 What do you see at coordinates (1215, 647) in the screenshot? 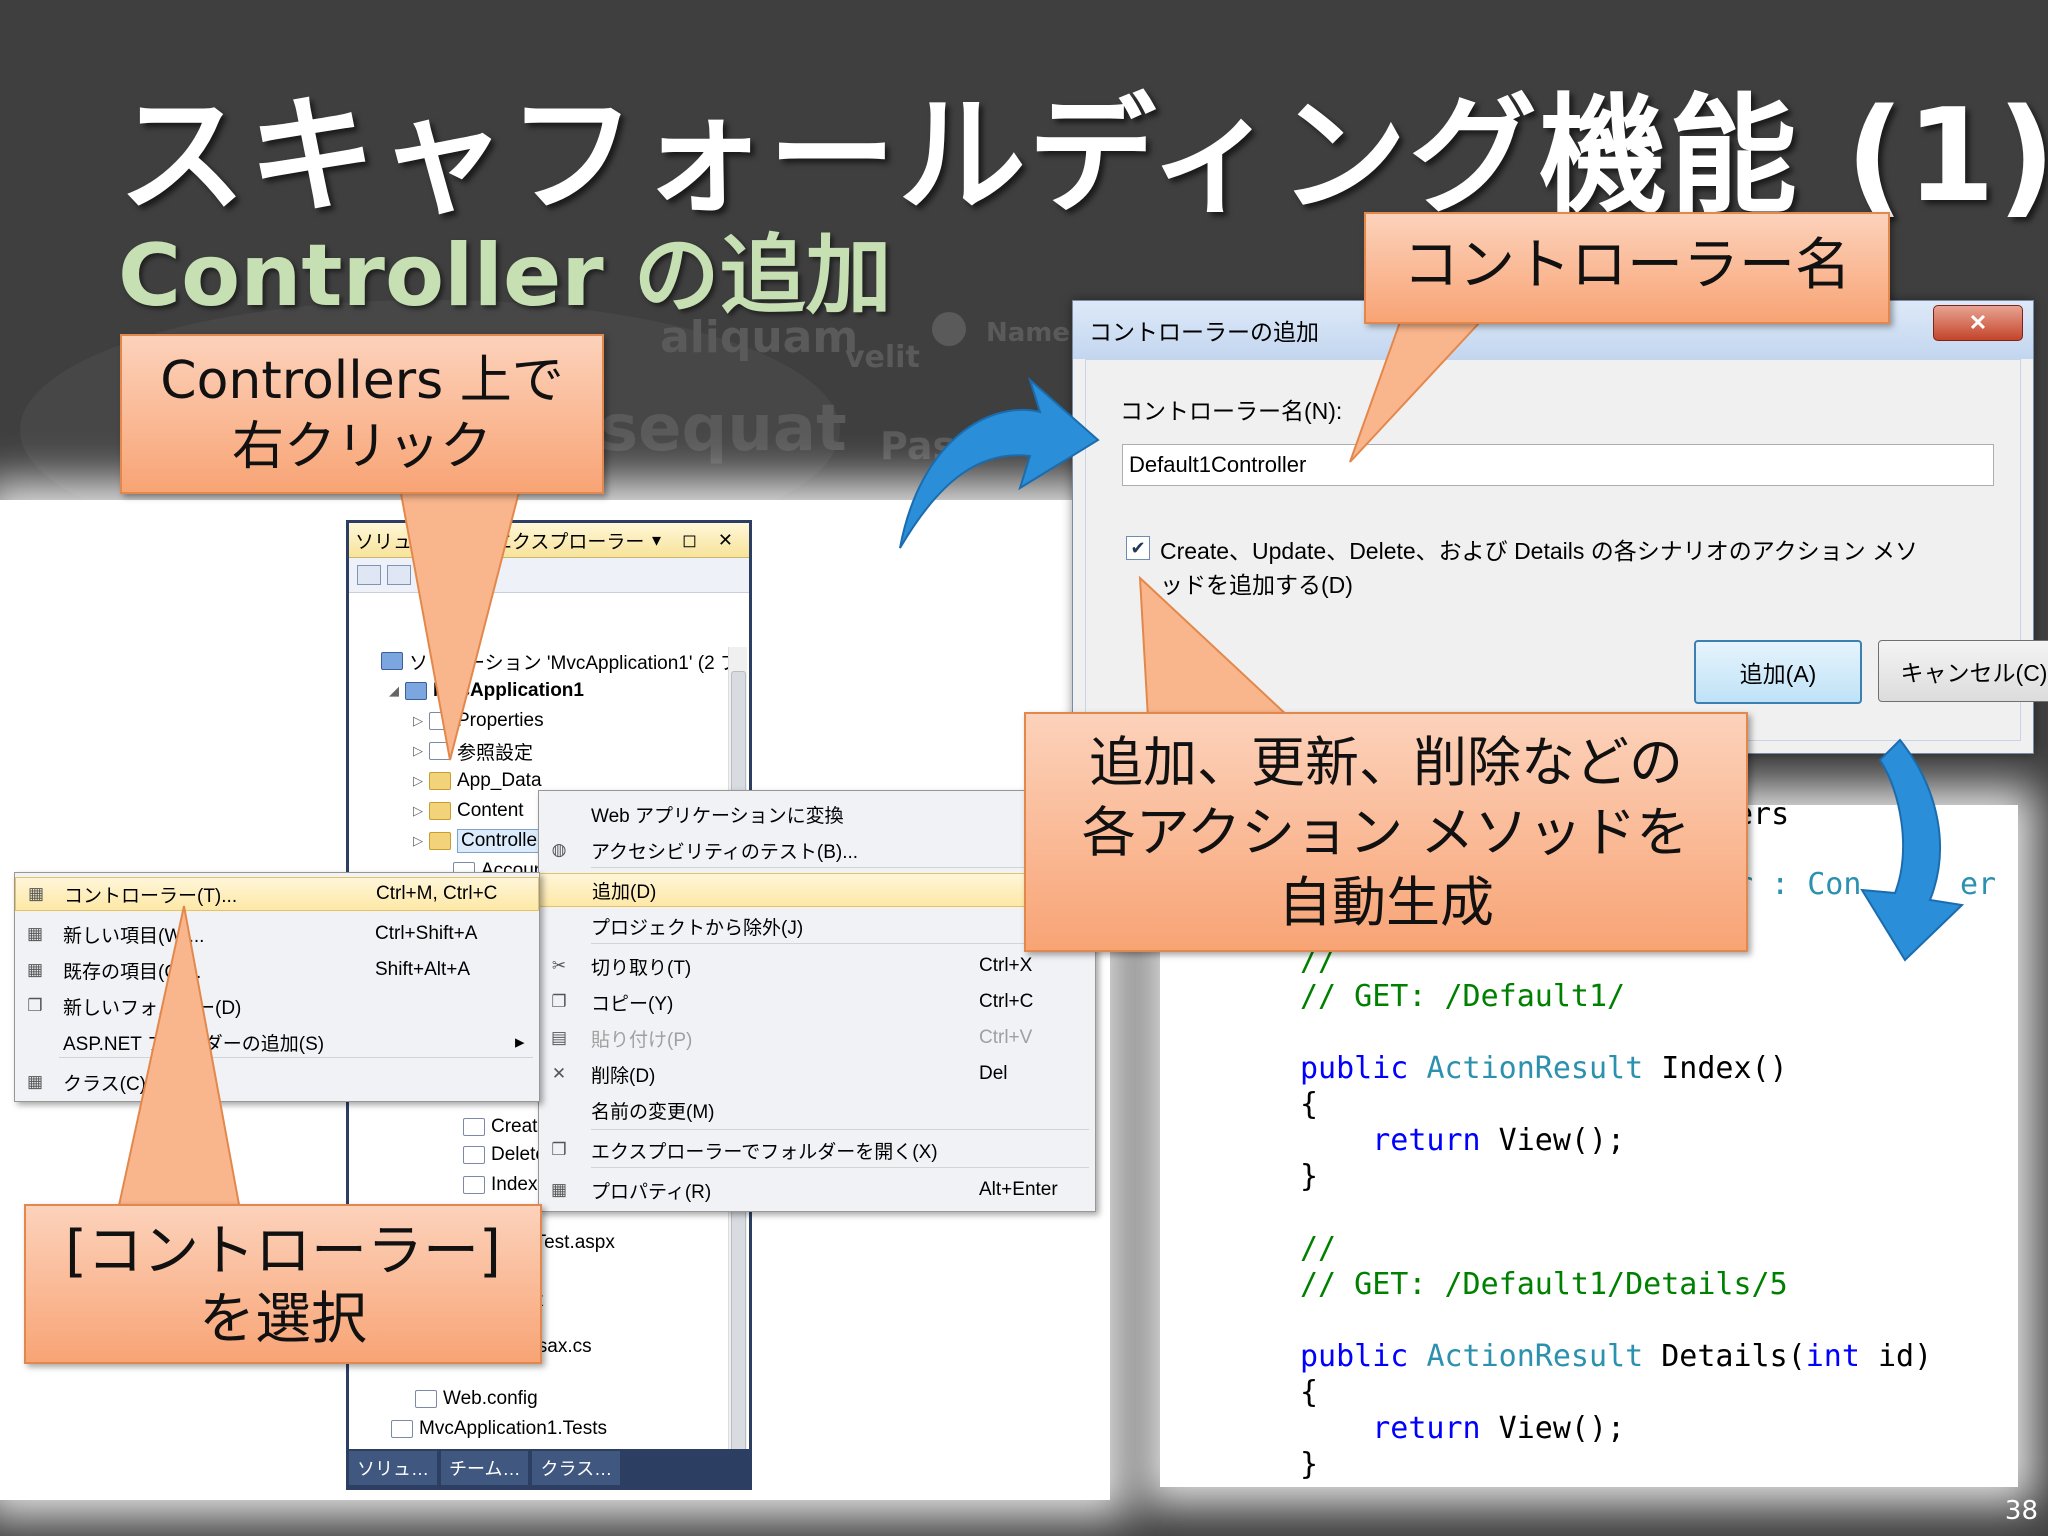
I see `pointer-auto-generate` at bounding box center [1215, 647].